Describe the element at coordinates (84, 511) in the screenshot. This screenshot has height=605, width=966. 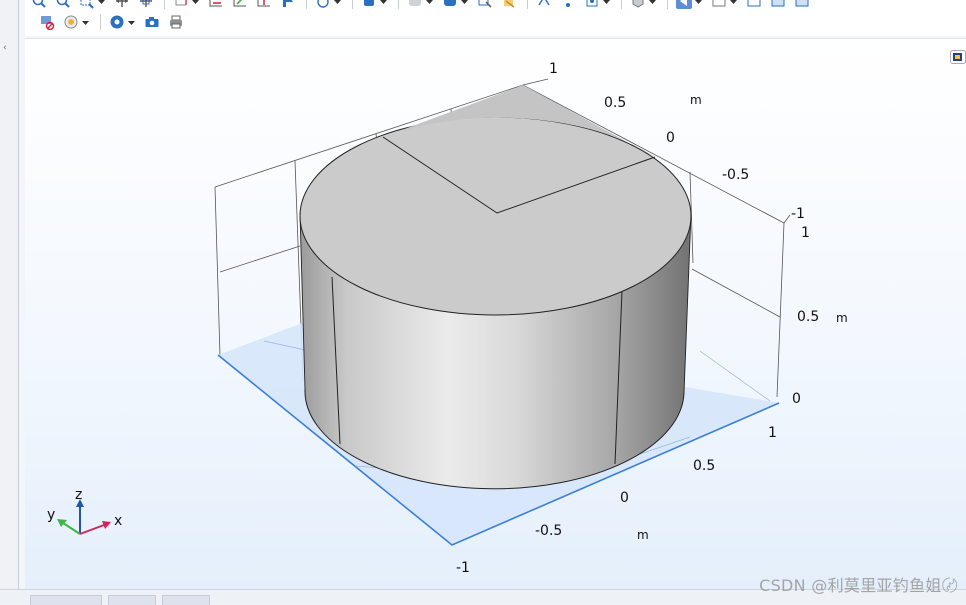
I see `axis-triad: z y x` at that location.